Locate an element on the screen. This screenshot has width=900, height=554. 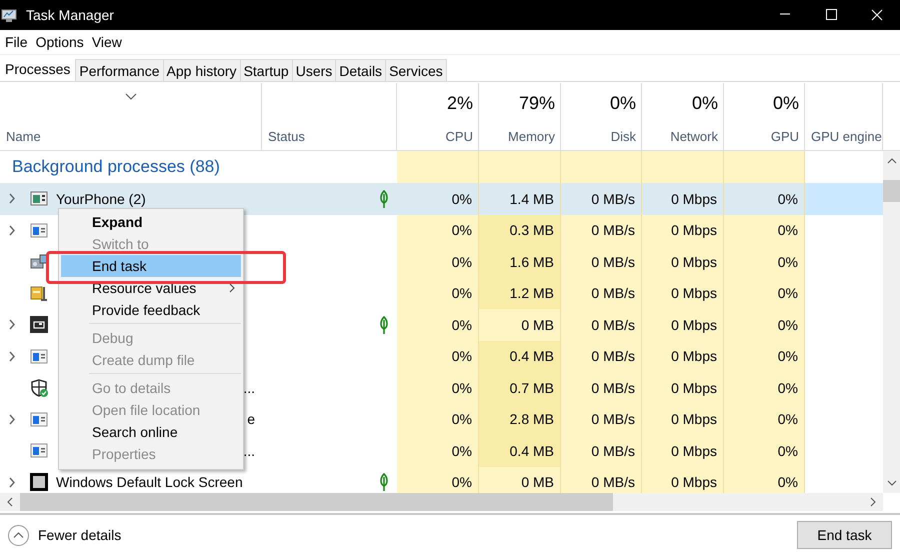
menu-item: View is located at coordinates (107, 42).